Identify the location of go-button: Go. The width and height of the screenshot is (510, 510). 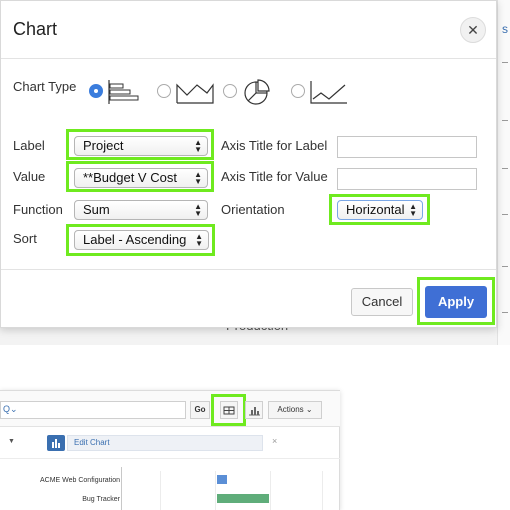
(200, 410).